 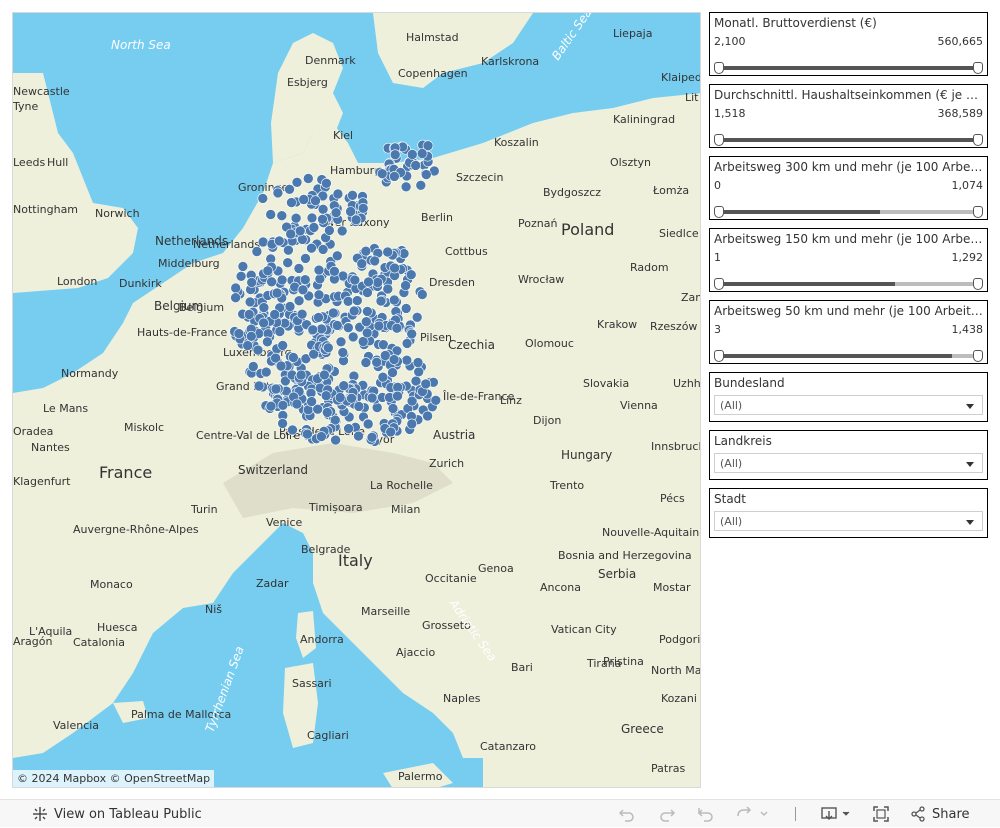 I want to click on redo-button, so click(x=667, y=814).